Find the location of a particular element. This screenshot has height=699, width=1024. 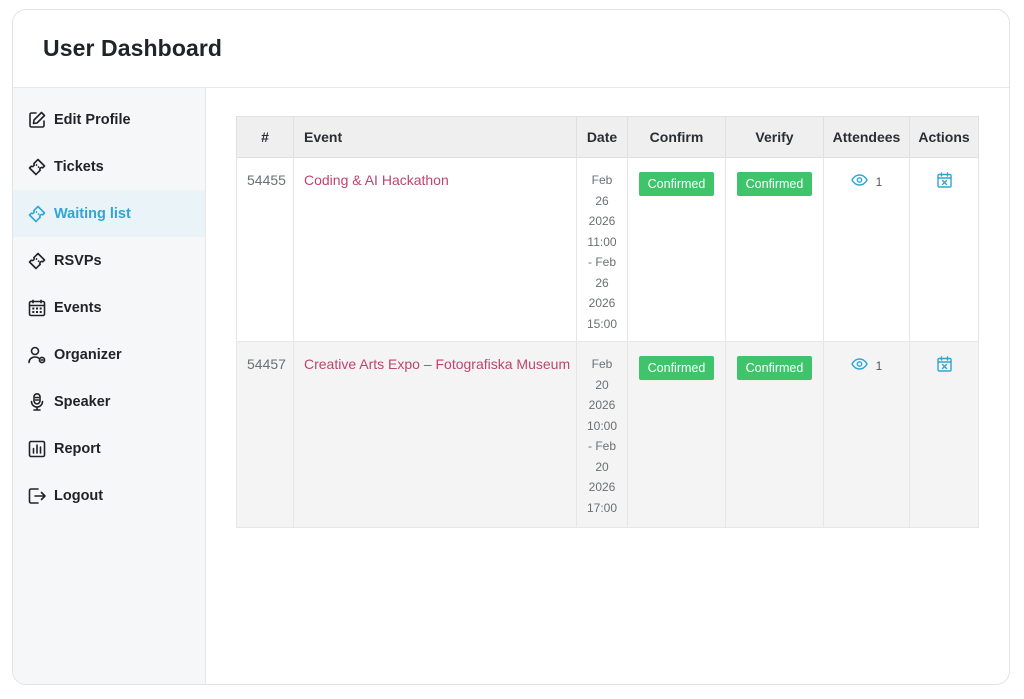

sidebar-item-speaker: Speaker is located at coordinates (109, 401).